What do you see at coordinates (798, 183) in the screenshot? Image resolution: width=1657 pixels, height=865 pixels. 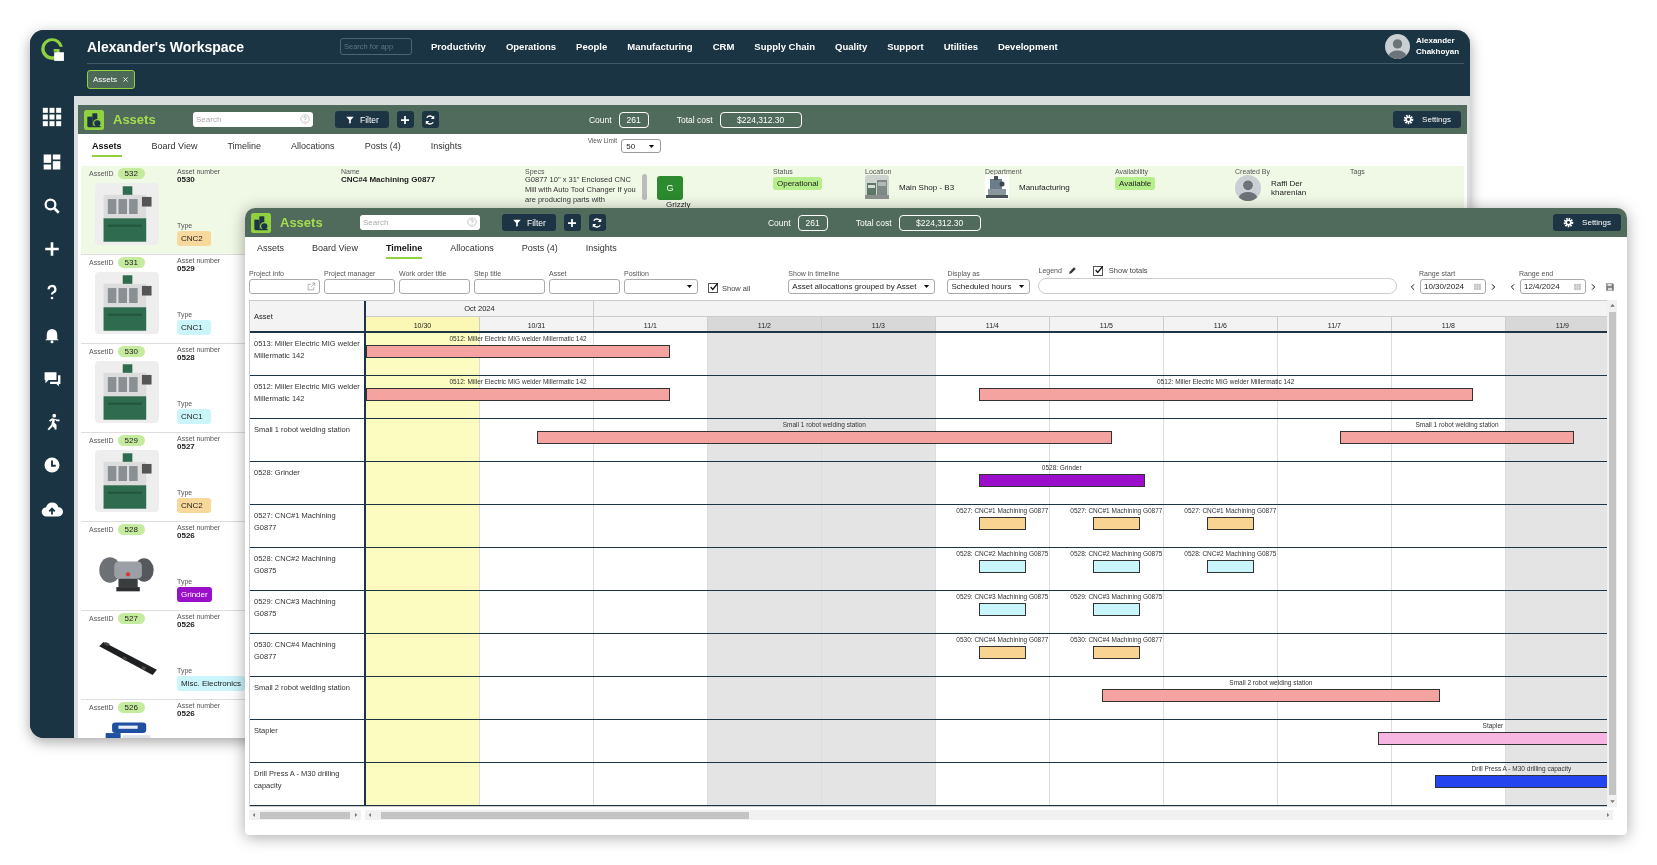 I see `status-badge: Operational` at bounding box center [798, 183].